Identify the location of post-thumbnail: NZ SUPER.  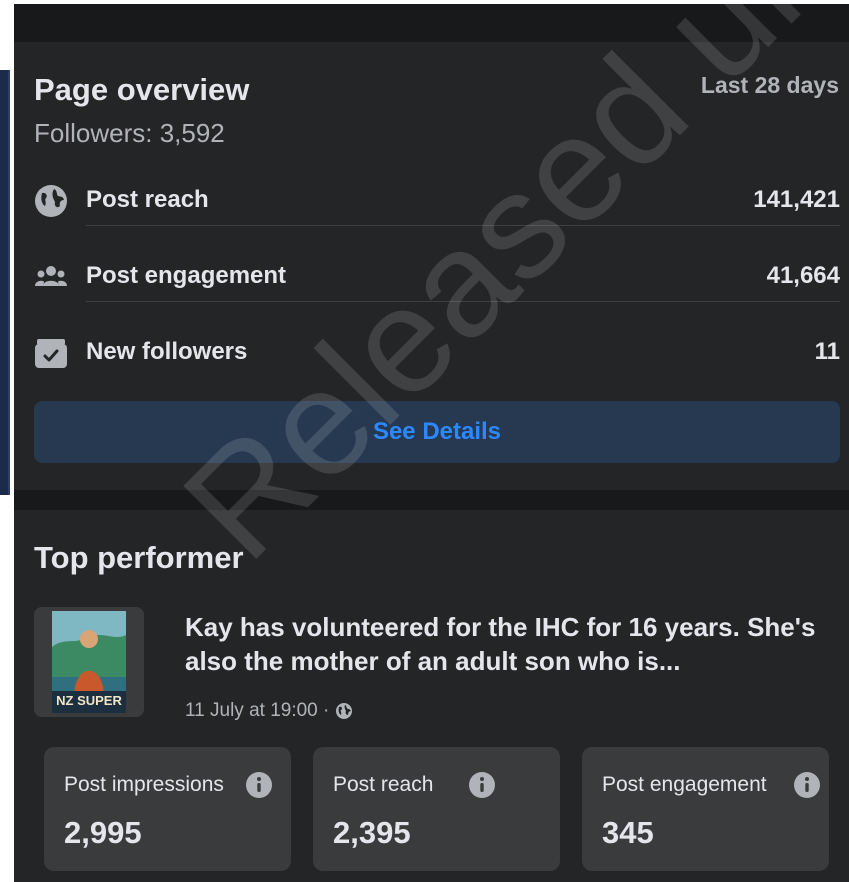
(89, 662).